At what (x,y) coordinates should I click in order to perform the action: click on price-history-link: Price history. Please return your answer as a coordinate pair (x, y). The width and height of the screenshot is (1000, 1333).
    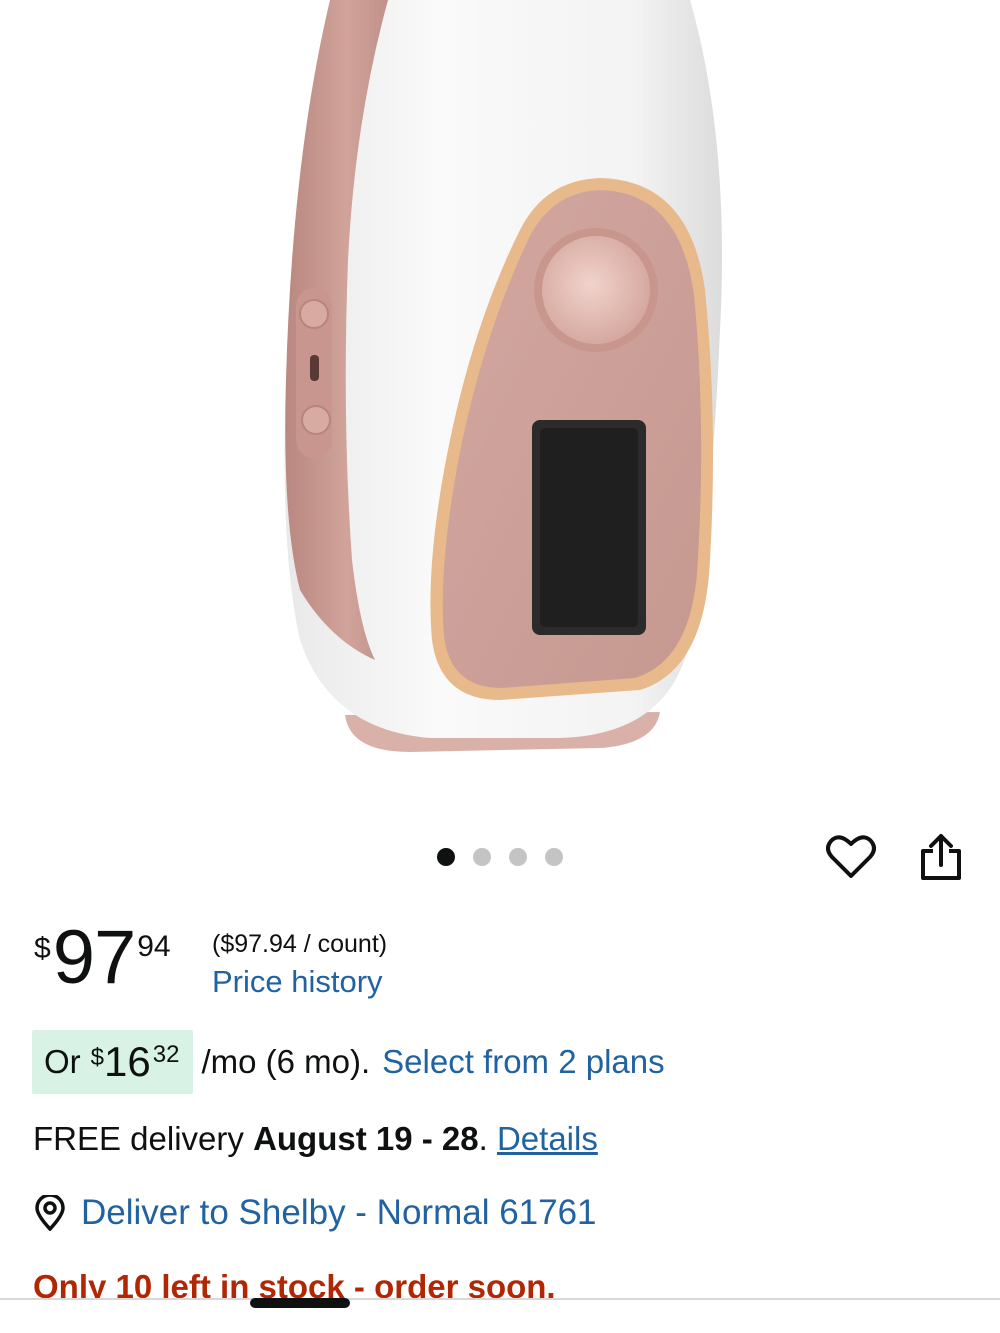
    Looking at the image, I should click on (297, 982).